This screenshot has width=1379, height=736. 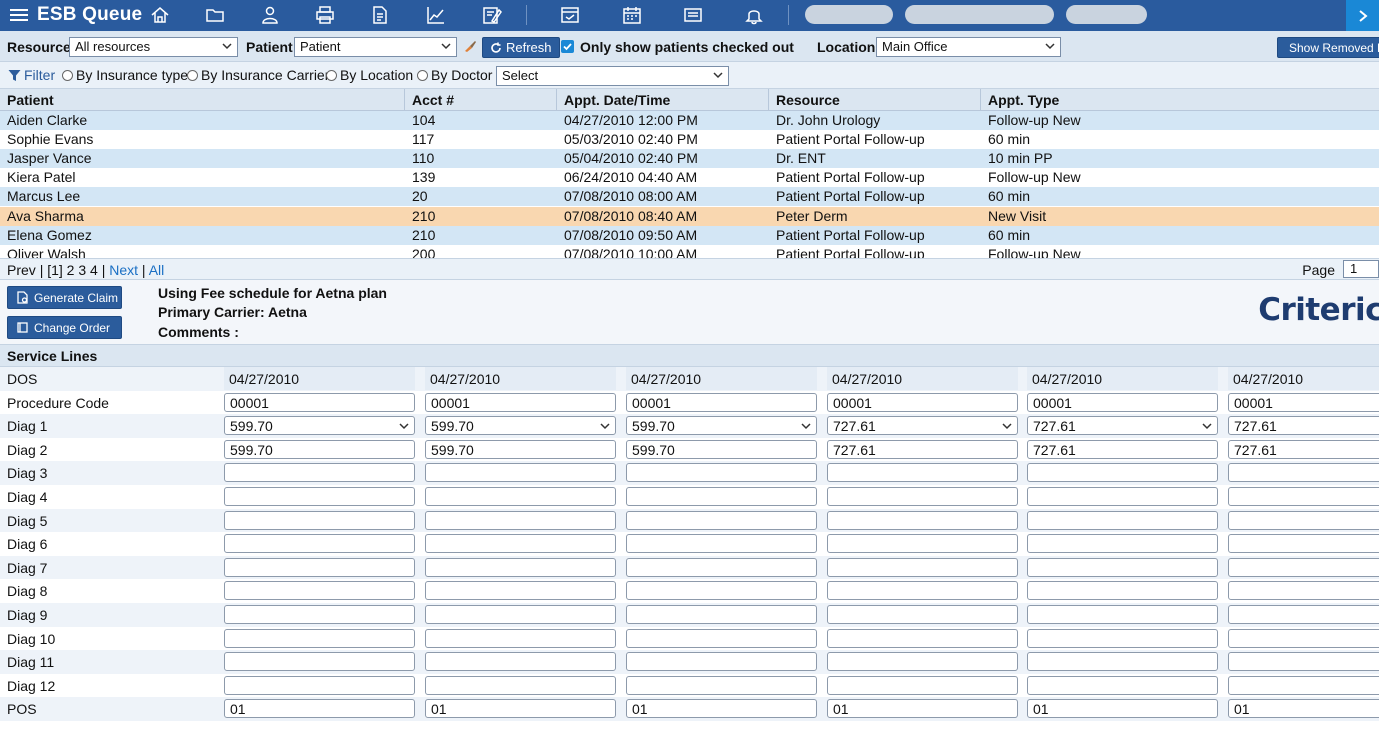 I want to click on page-numbers: [1] 2 3 4, so click(x=72, y=270).